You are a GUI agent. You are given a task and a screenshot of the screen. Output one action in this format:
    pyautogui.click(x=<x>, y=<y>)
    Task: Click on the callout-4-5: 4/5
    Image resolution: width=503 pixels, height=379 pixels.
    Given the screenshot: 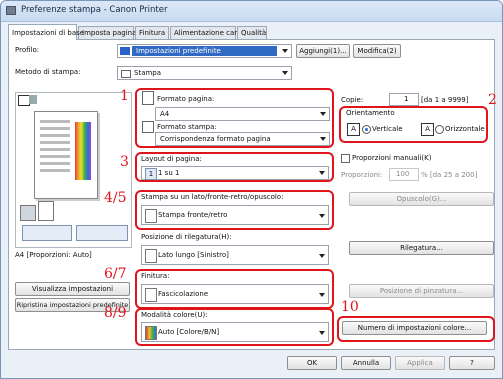 What is the action you would take?
    pyautogui.click(x=115, y=198)
    